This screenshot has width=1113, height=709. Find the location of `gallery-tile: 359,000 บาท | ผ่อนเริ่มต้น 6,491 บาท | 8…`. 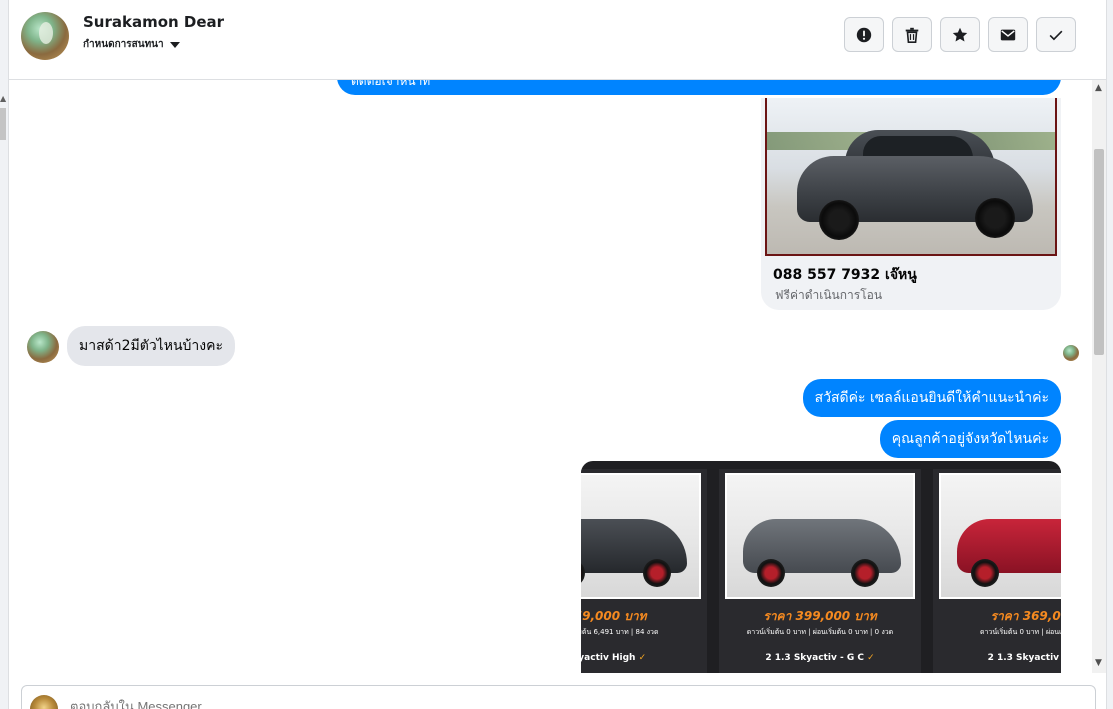

gallery-tile: 359,000 บาท | ผ่อนเริ่มต้น 6,491 บาท | 8… is located at coordinates (644, 571).